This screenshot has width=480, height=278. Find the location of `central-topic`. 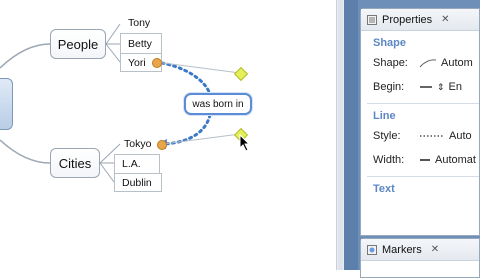

central-topic is located at coordinates (6, 104).